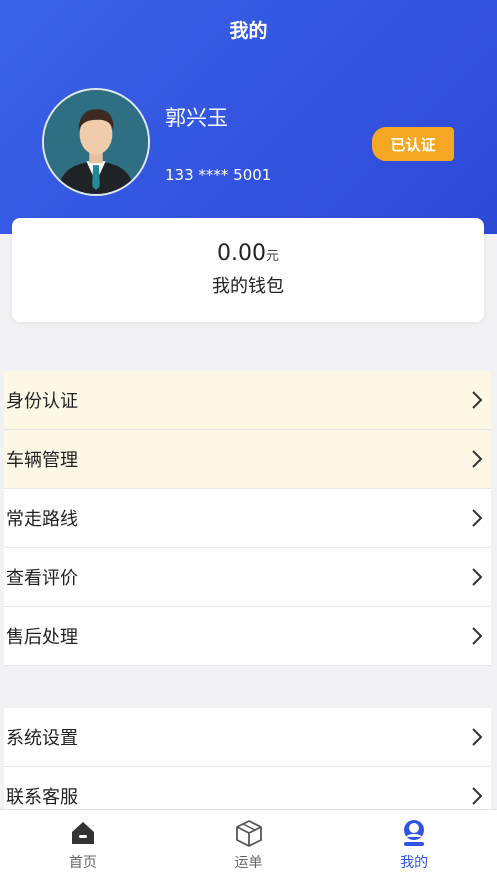 This screenshot has height=883, width=497. I want to click on user-phone: 133 **** 5001, so click(218, 175).